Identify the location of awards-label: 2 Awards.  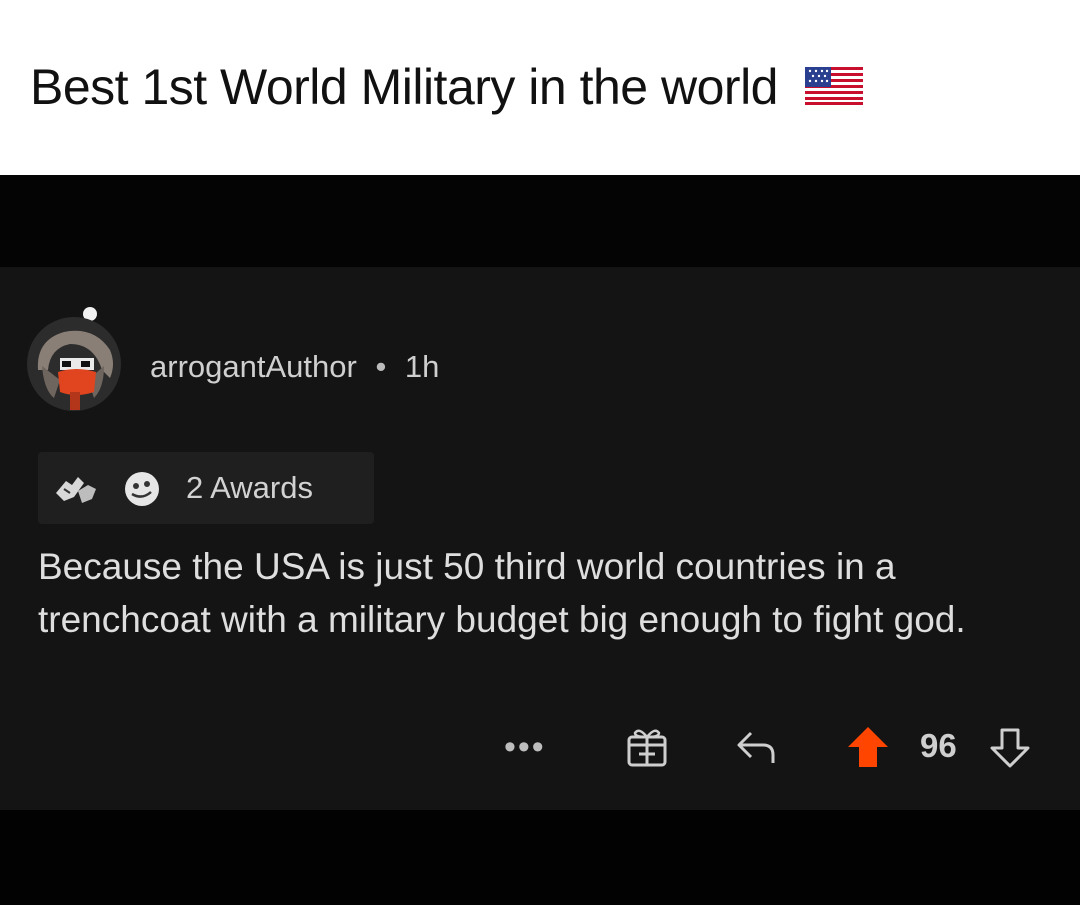
(249, 487).